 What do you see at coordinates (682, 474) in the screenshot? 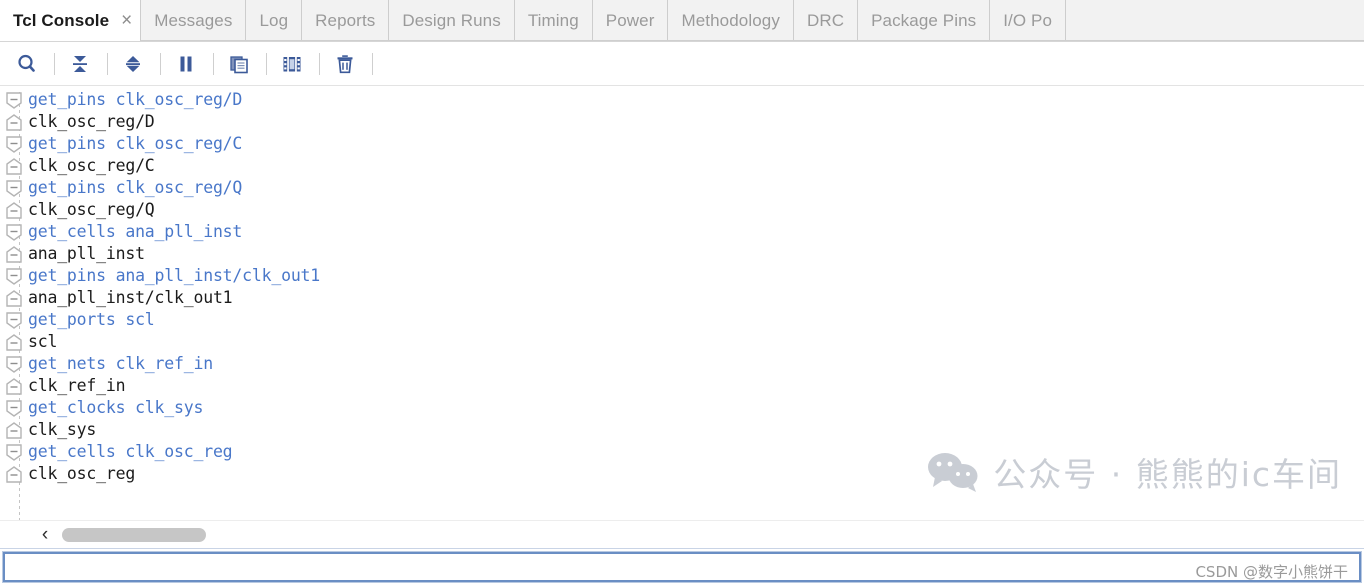
I see `console-line: clk_osc_reg` at bounding box center [682, 474].